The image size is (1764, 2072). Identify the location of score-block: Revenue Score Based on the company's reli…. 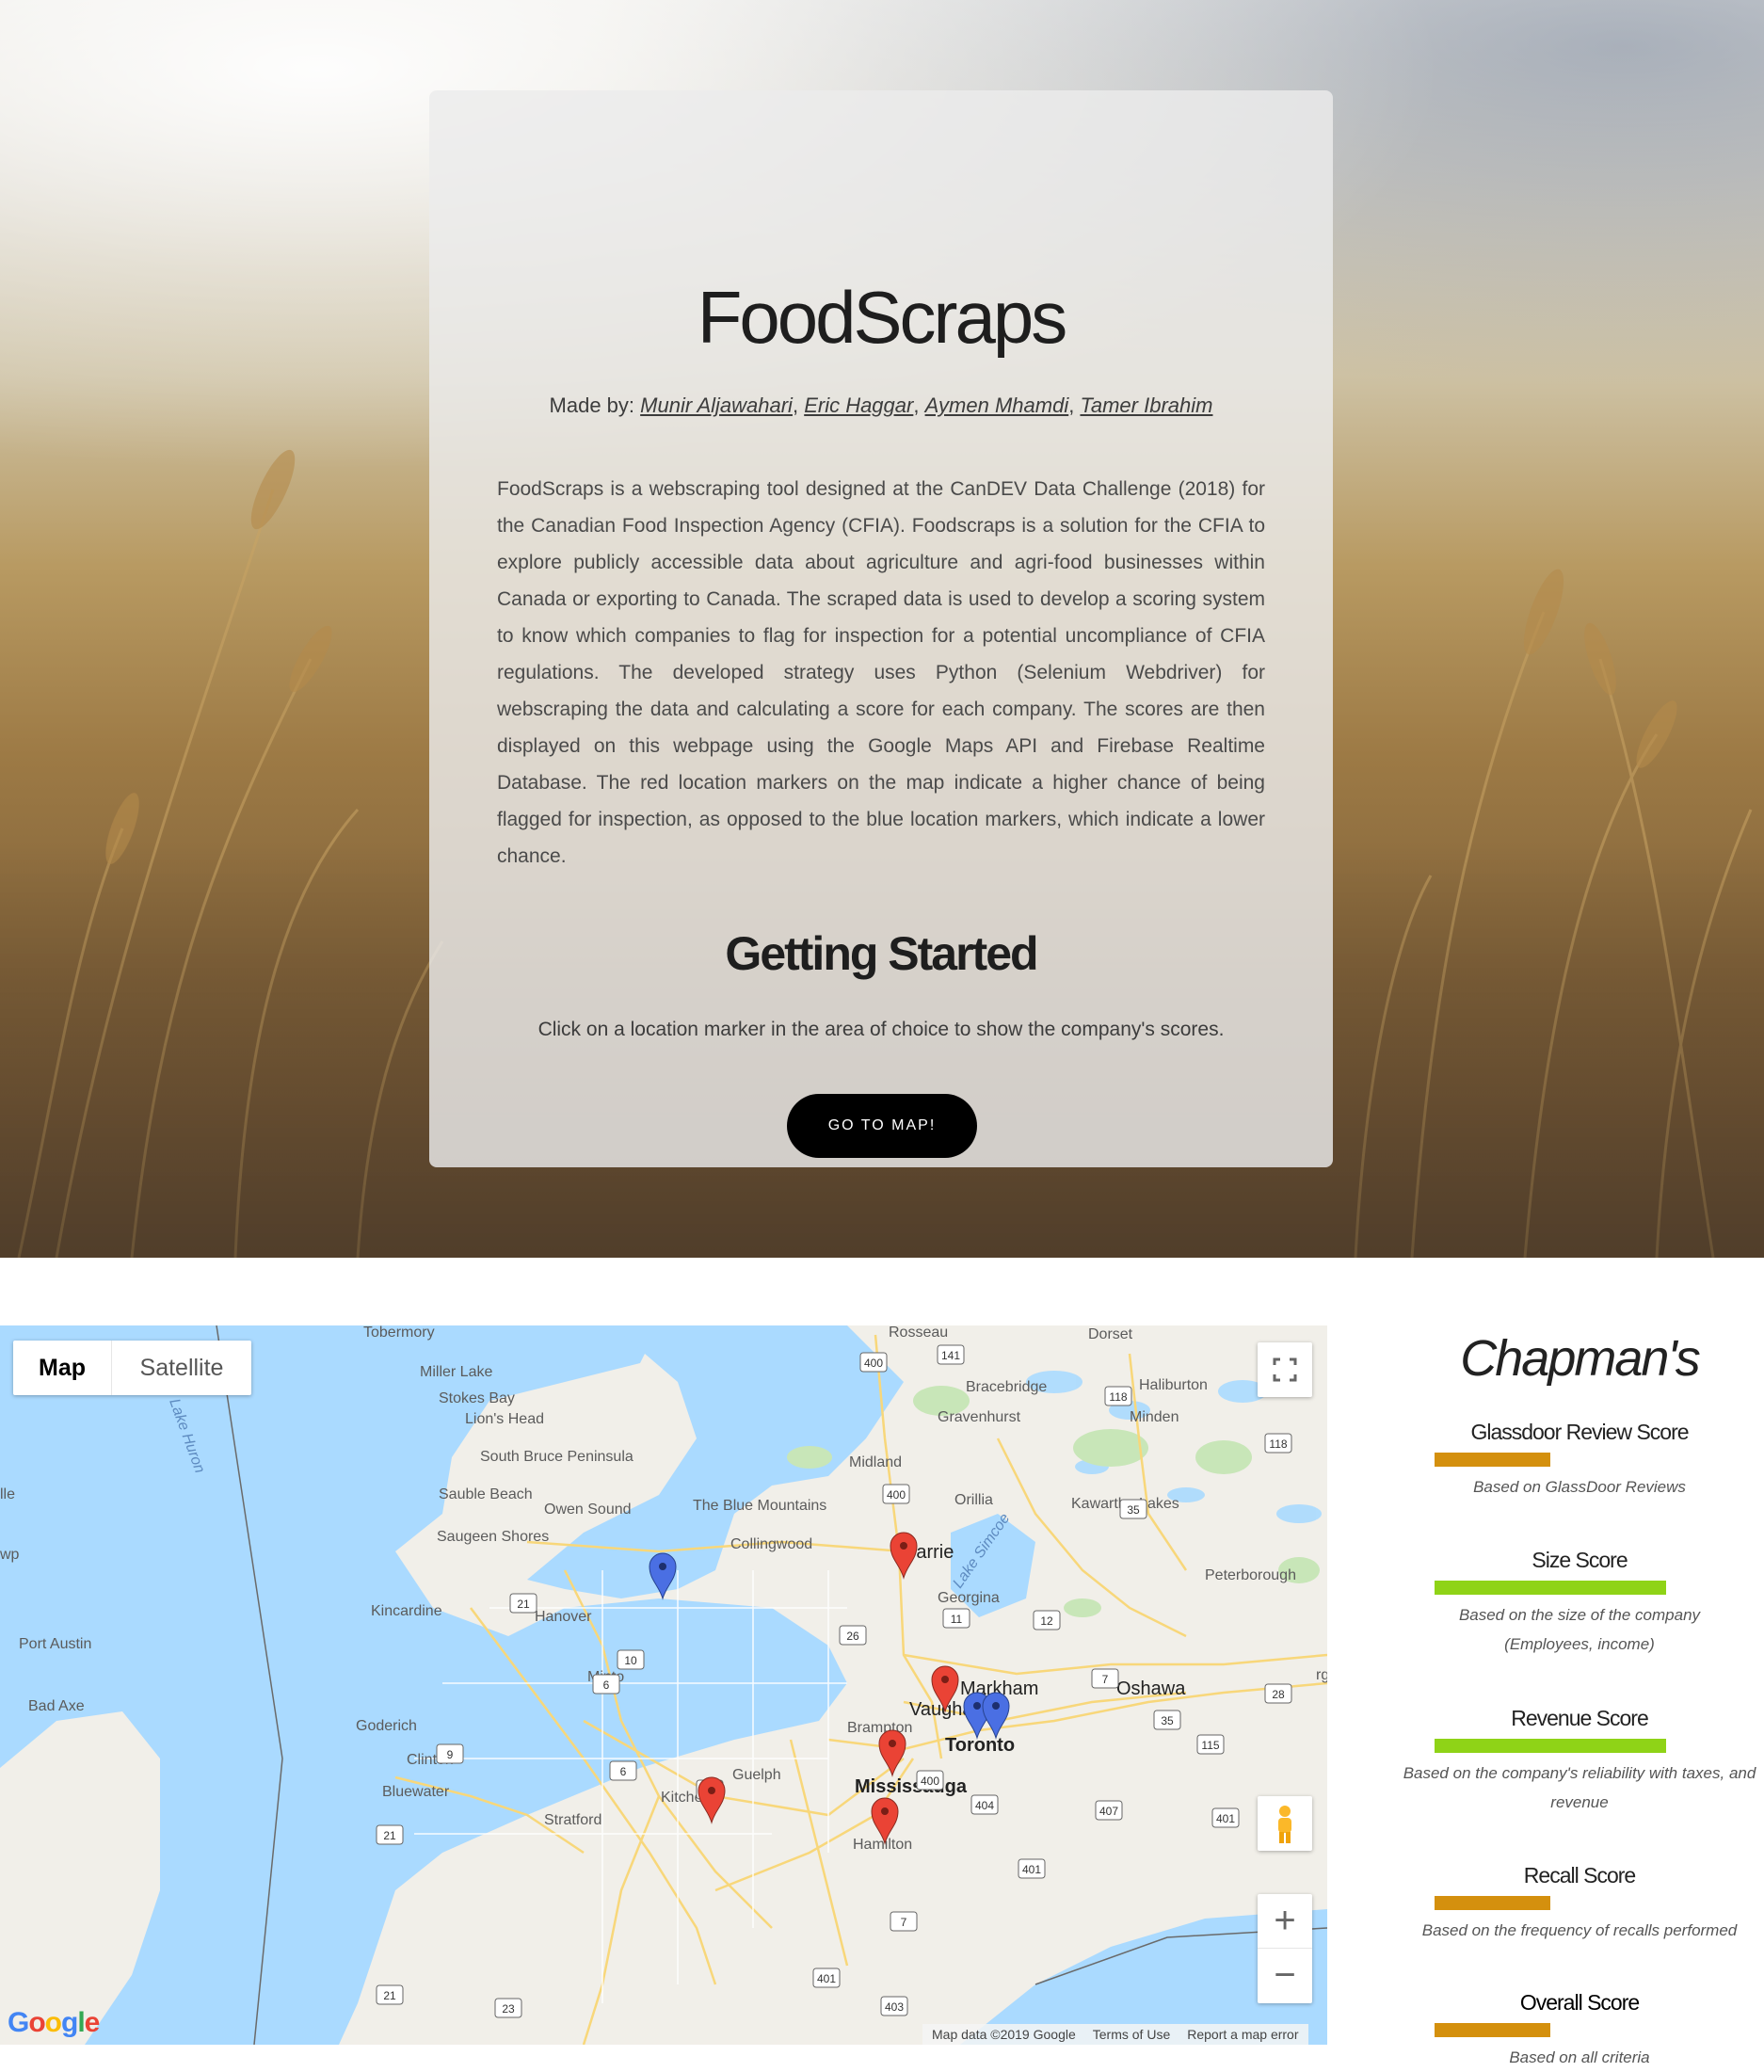
(1569, 1761).